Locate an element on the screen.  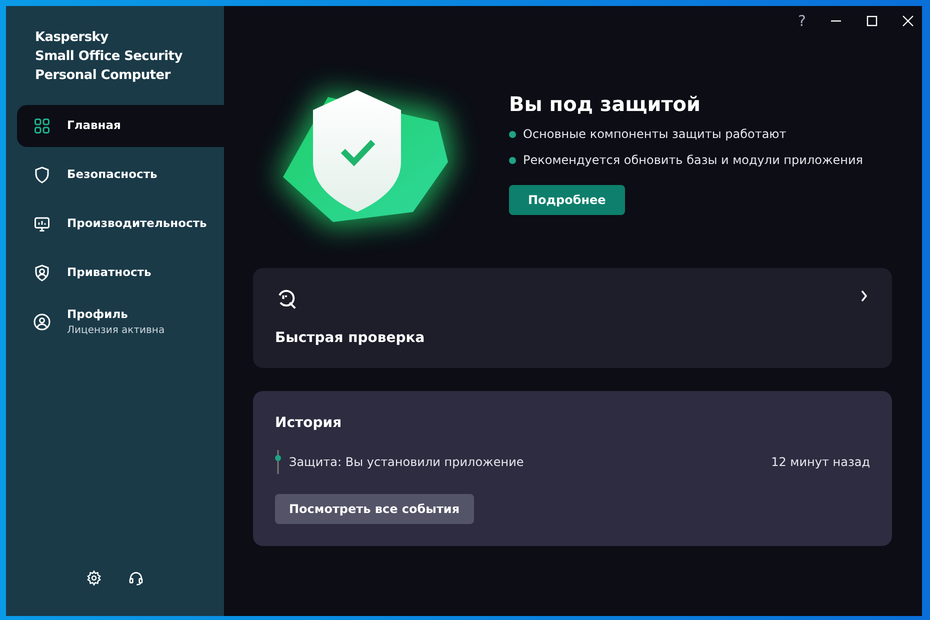
user-icon is located at coordinates (42, 322).